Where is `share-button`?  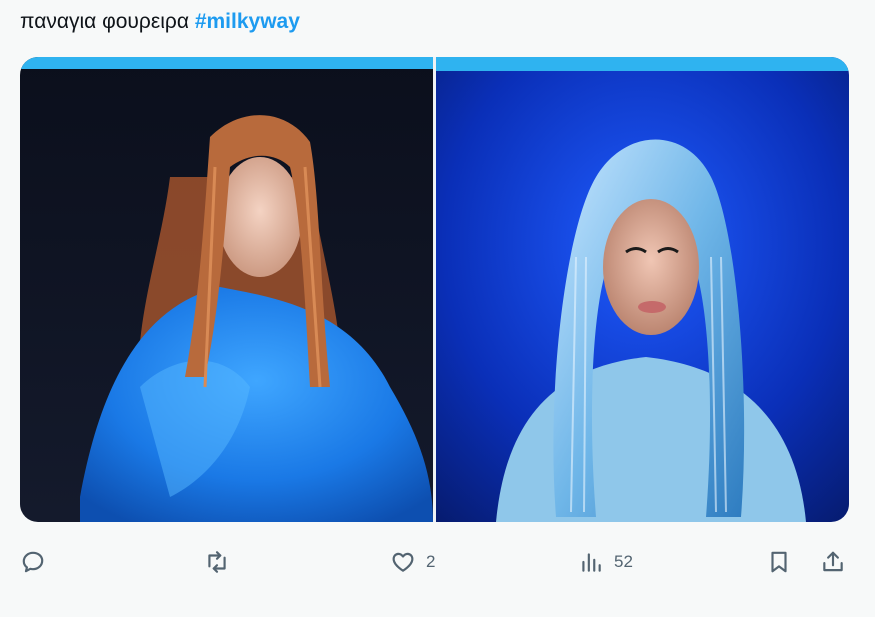 share-button is located at coordinates (833, 562).